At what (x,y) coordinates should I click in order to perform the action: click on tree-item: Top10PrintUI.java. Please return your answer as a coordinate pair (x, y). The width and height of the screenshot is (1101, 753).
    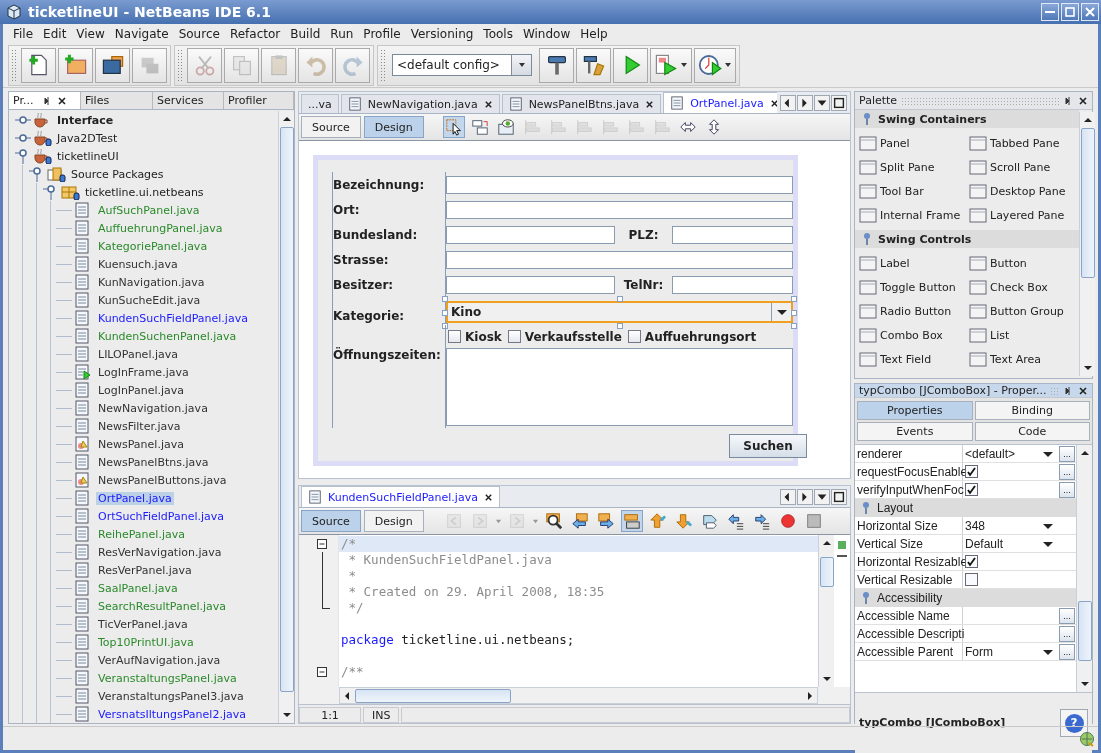
    Looking at the image, I should click on (146, 642).